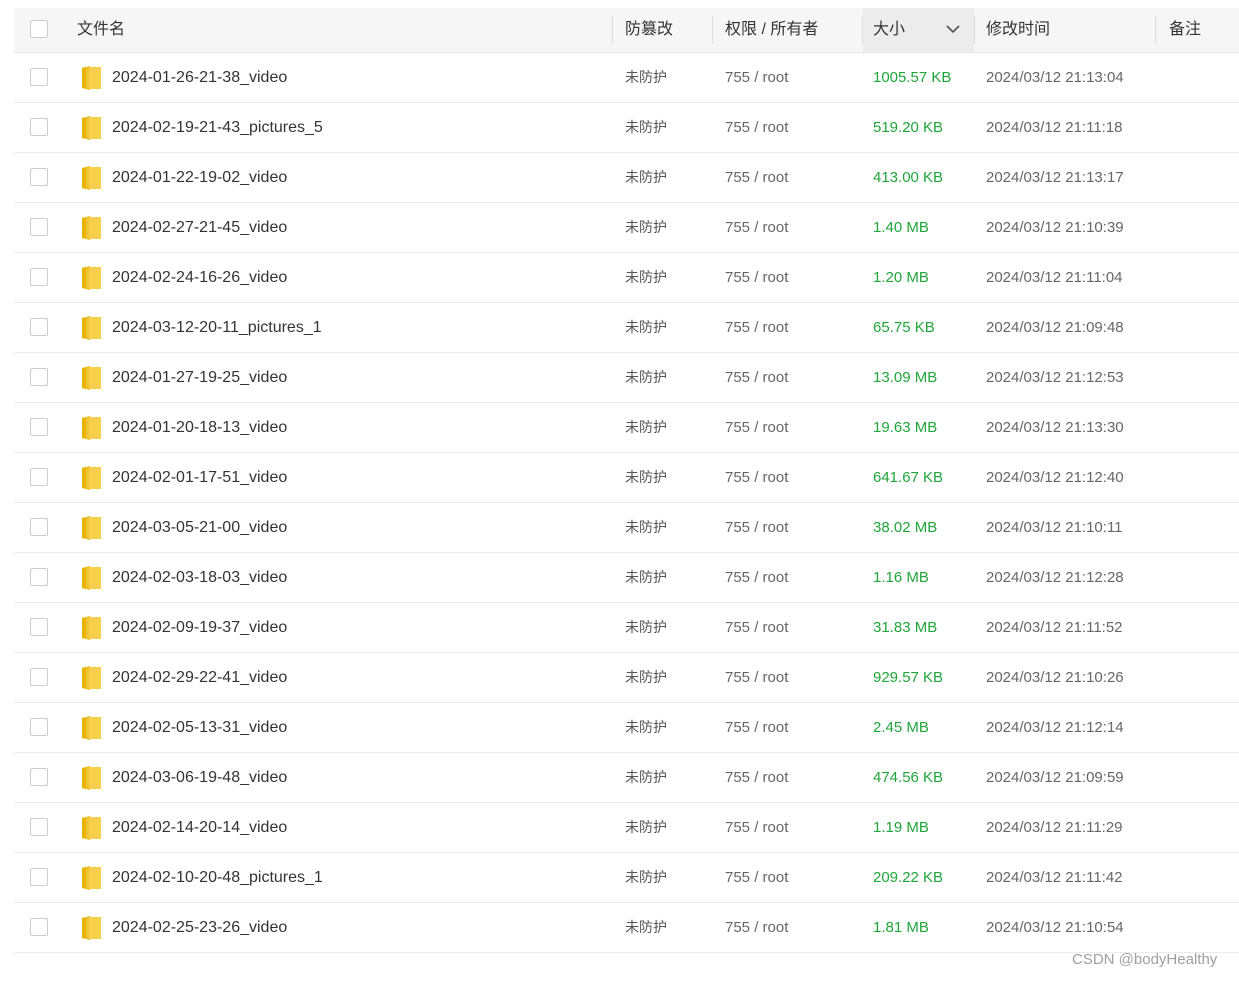 The height and width of the screenshot is (981, 1239). Describe the element at coordinates (199, 827) in the screenshot. I see `file-name-link: 2024-02-14-20-14_video` at that location.